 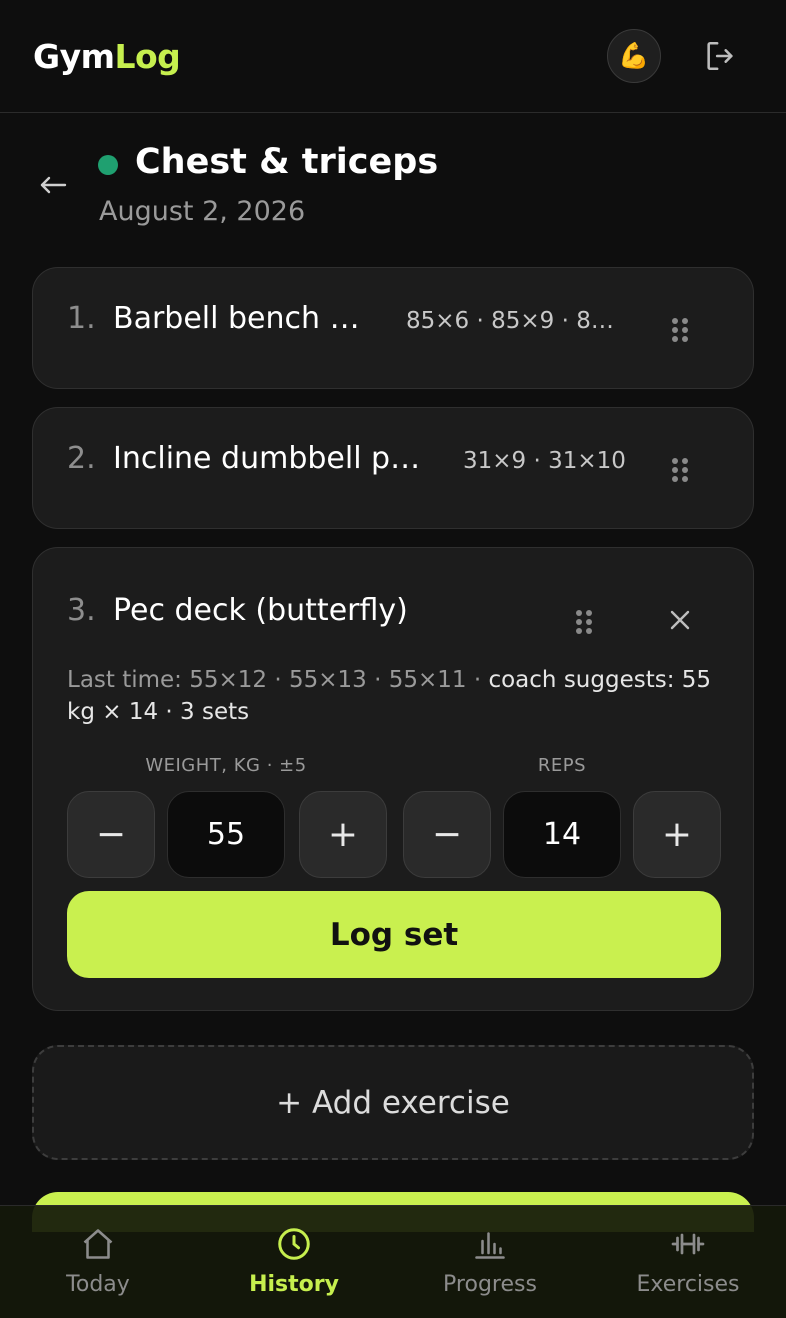 I want to click on exercise-sets-summary: 31×9 · 31×10, so click(x=544, y=461).